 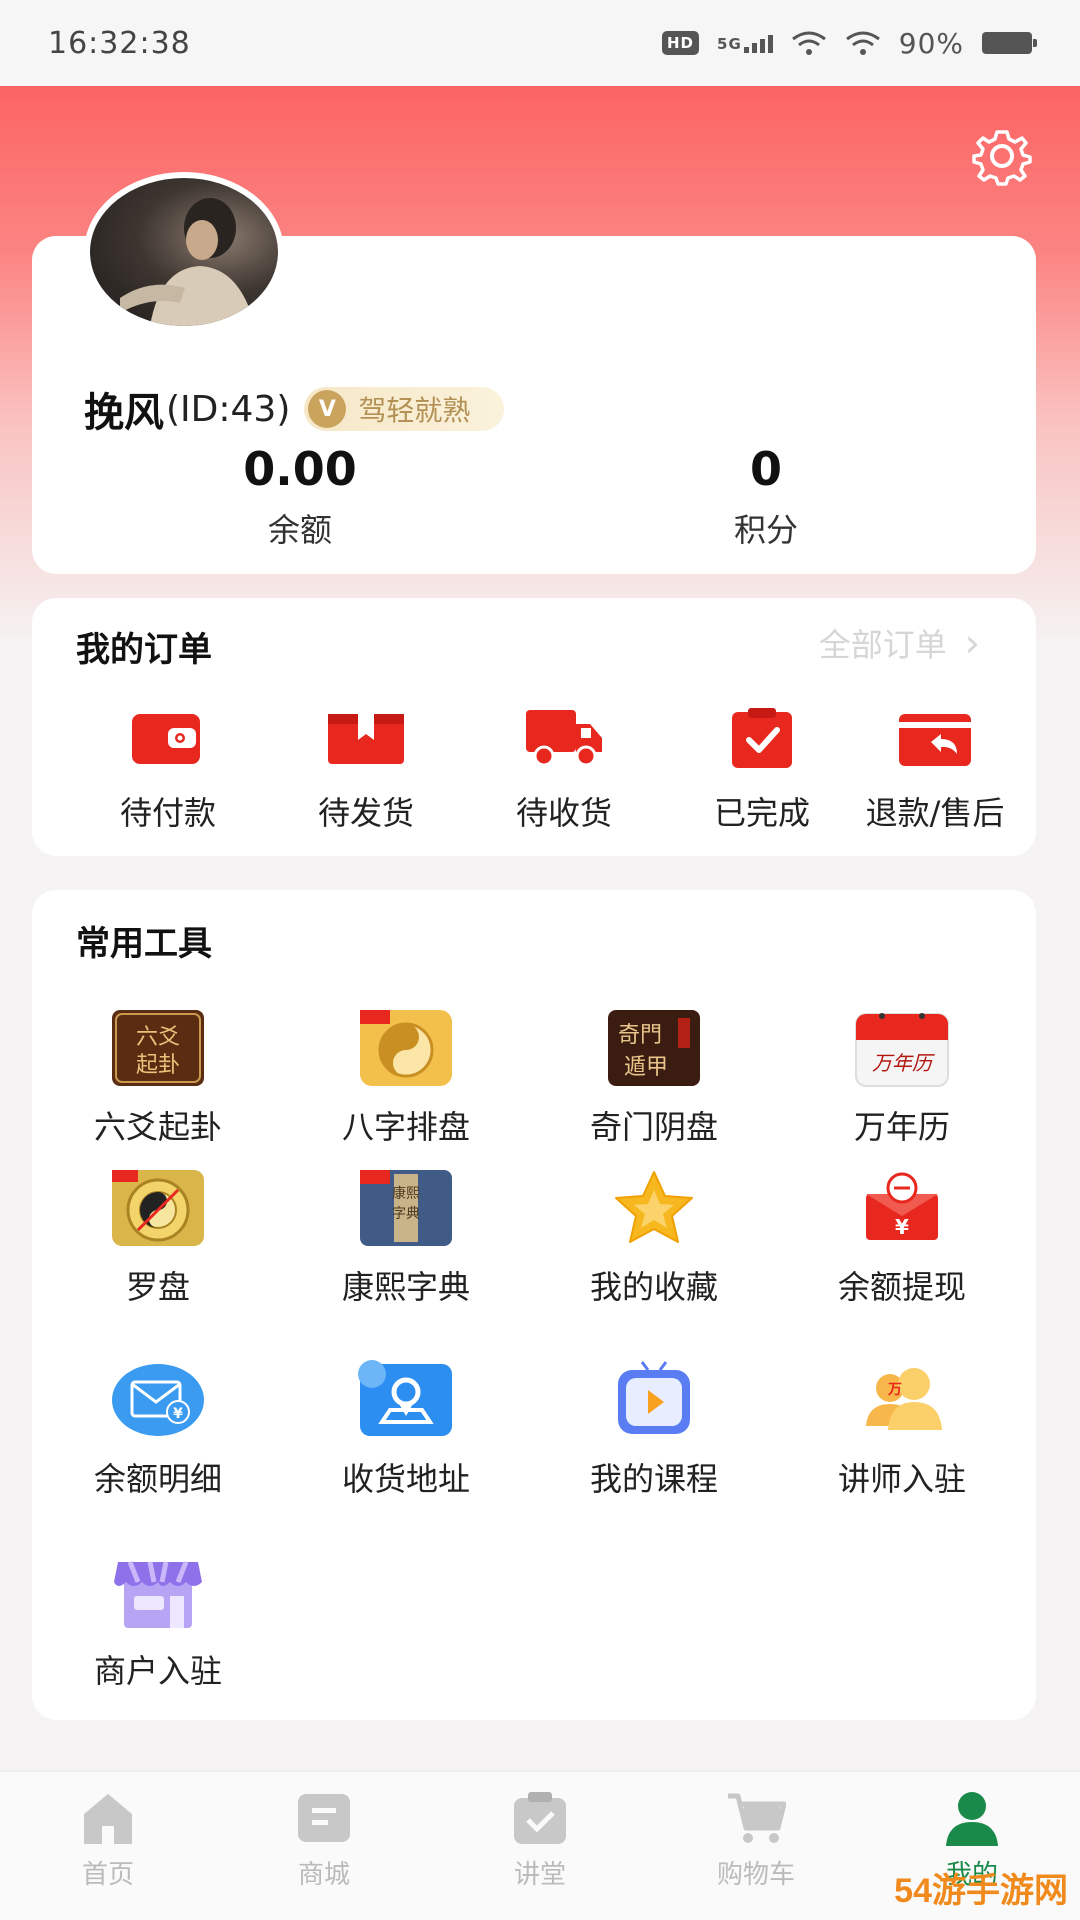 I want to click on wallet-icon, so click(x=166, y=739).